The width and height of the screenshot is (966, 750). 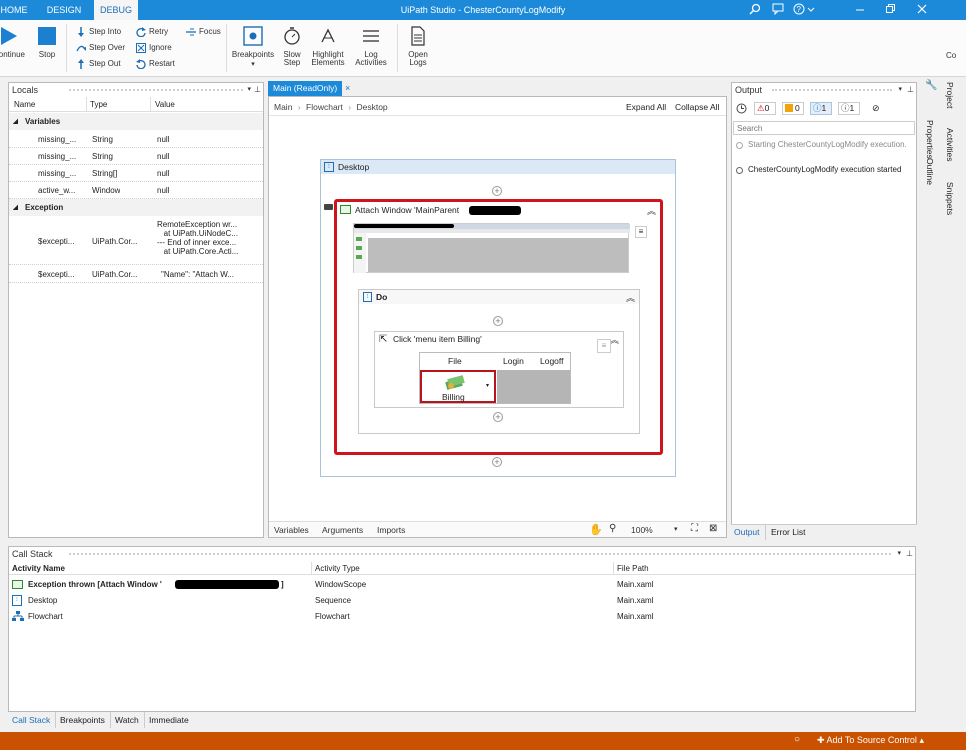 I want to click on error-list-tab: Error List, so click(x=788, y=532).